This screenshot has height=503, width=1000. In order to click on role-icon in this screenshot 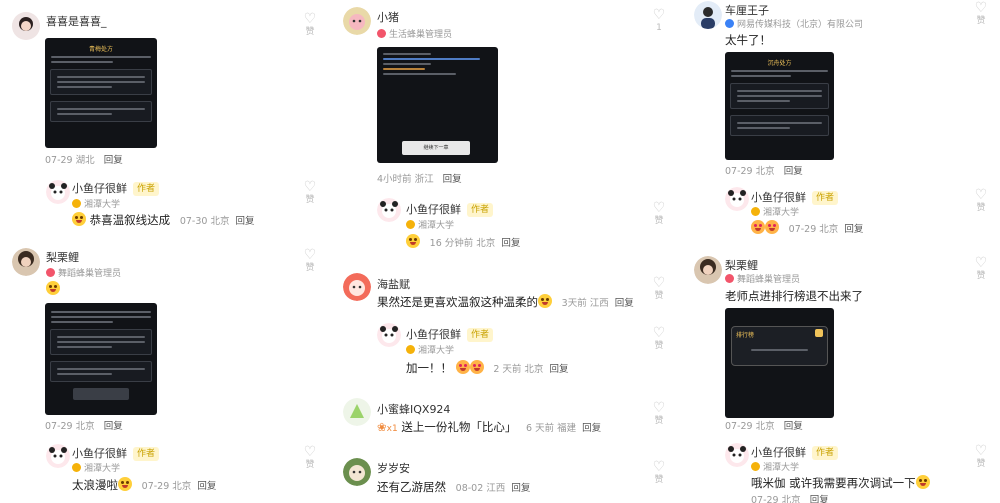, I will do `click(50, 272)`.